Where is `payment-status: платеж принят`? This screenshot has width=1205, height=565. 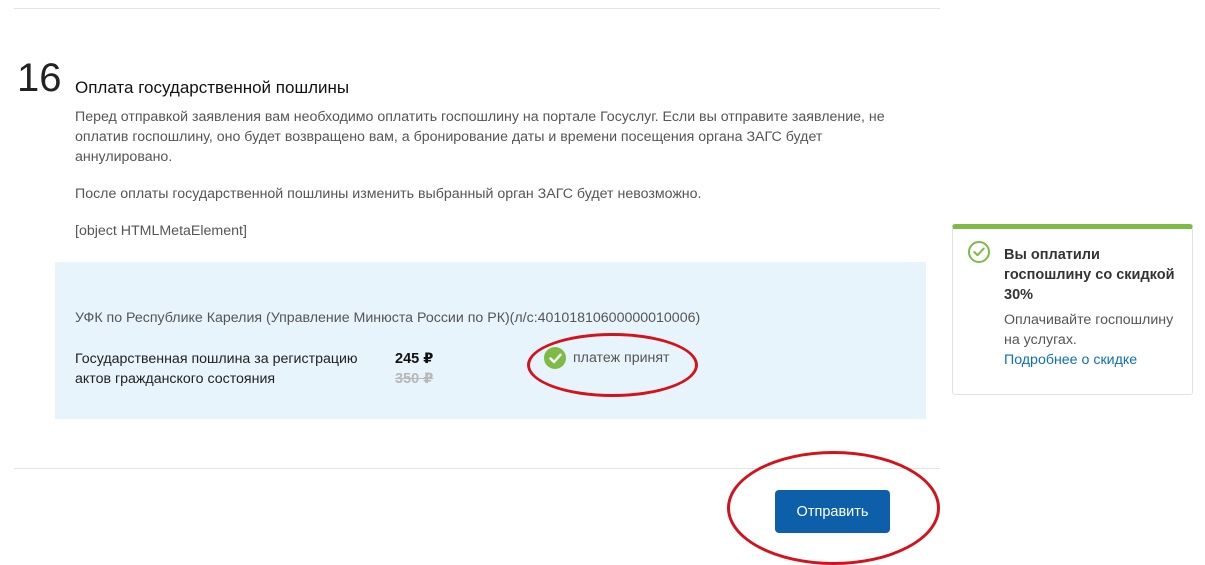
payment-status: платеж принят is located at coordinates (607, 358).